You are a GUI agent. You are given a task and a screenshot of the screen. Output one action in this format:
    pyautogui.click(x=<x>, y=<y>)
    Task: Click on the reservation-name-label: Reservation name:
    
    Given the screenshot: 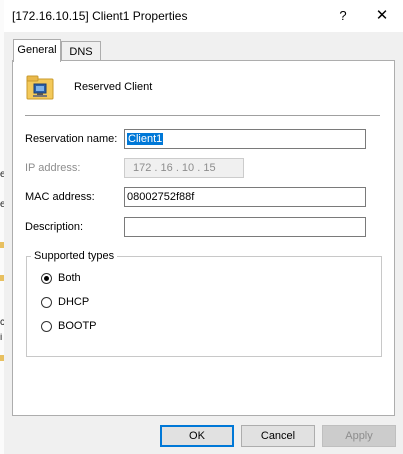 What is the action you would take?
    pyautogui.click(x=71, y=139)
    